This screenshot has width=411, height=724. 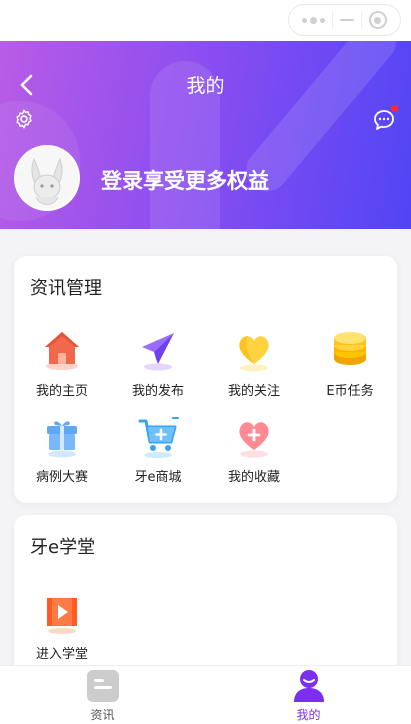 I want to click on video-play-icon, so click(x=62, y=616).